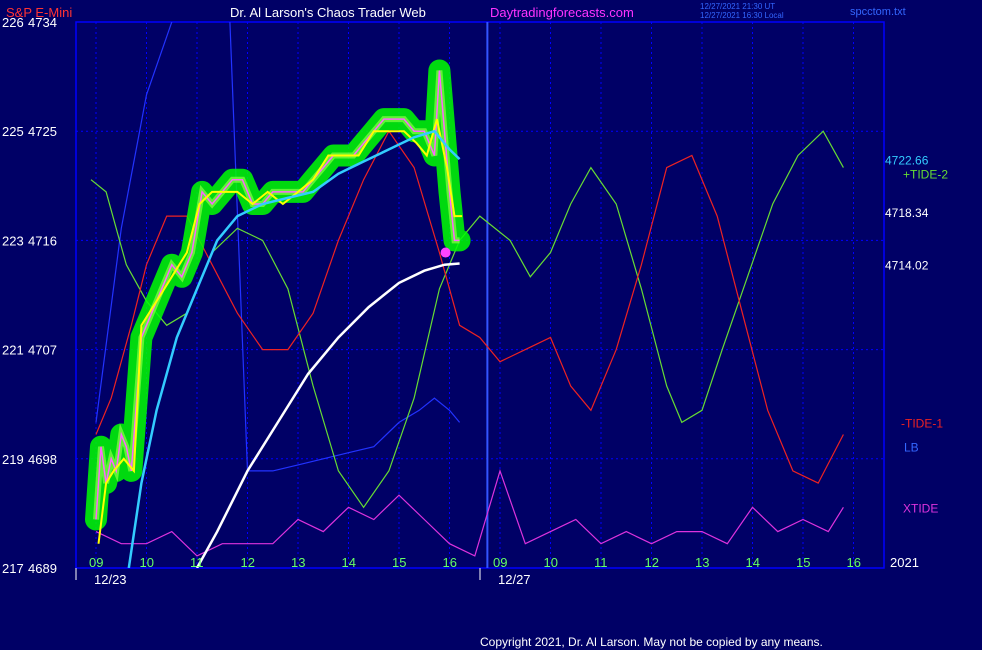 This screenshot has height=650, width=982. I want to click on timestamp-ut: 12/27/2021 21:30 UT, so click(737, 6).